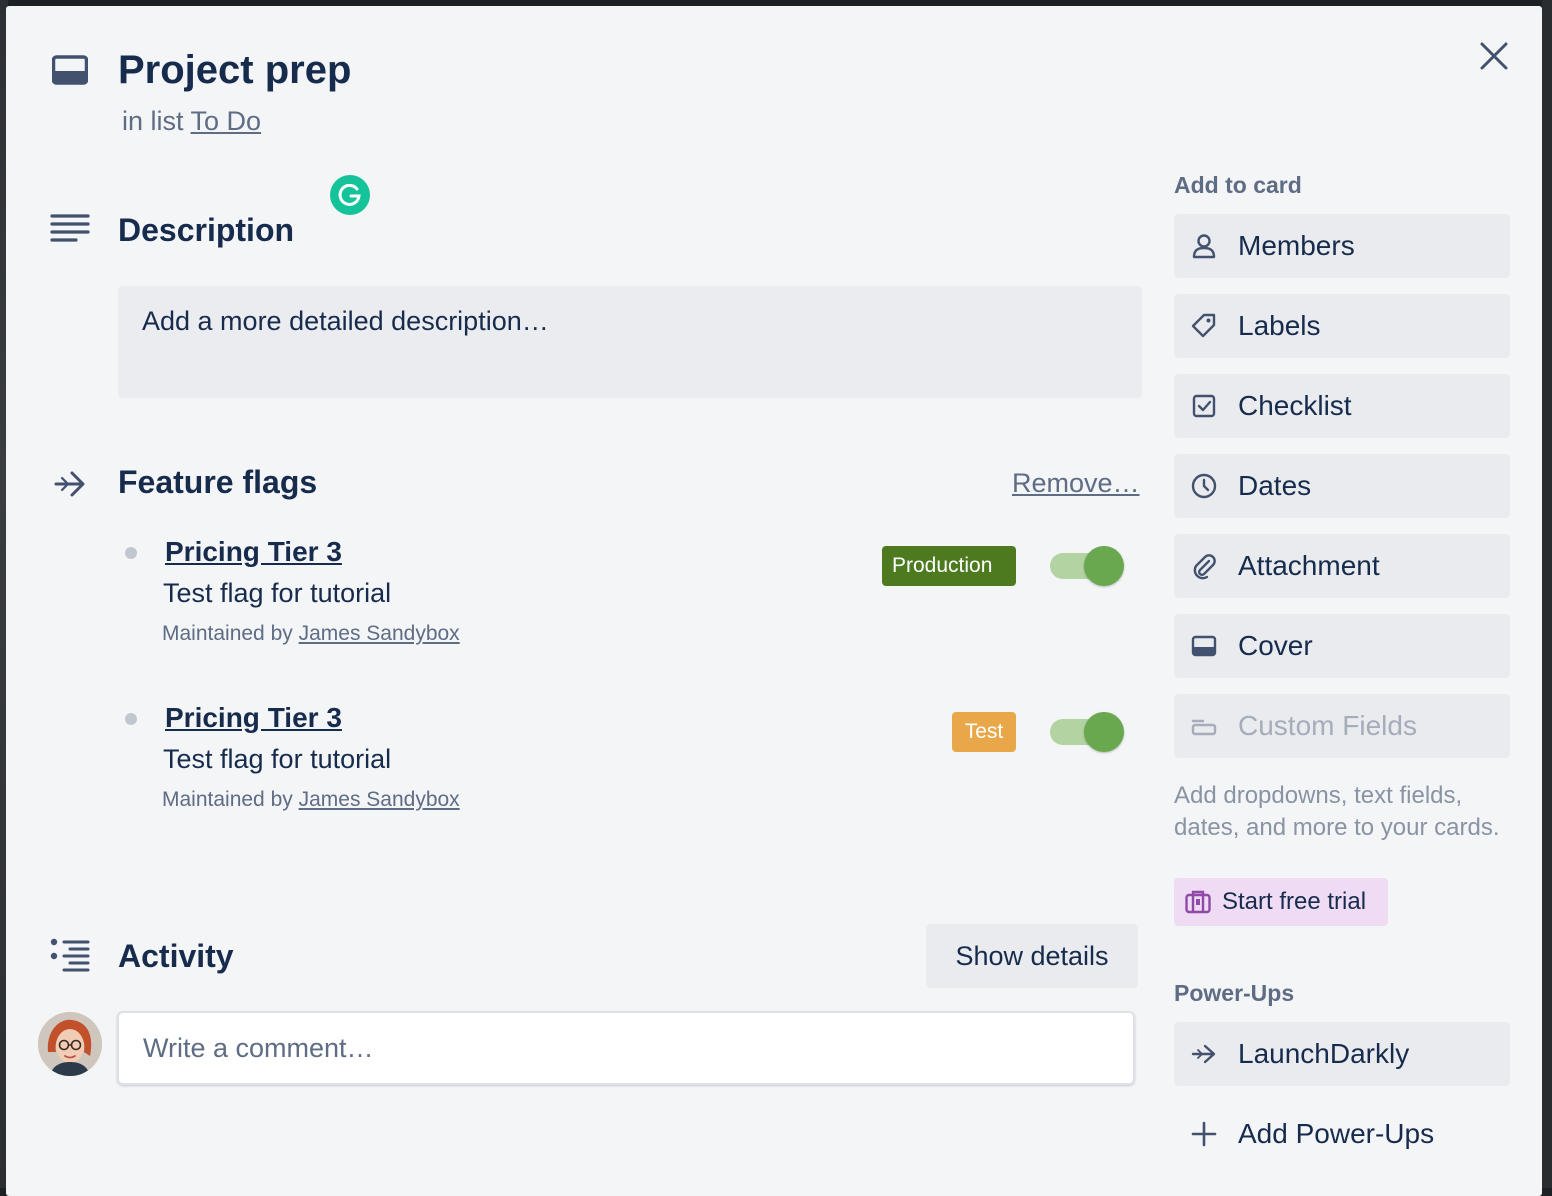 Image resolution: width=1552 pixels, height=1196 pixels. Describe the element at coordinates (1324, 1053) in the screenshot. I see `launchdarkly-label: LaunchDarkly` at that location.